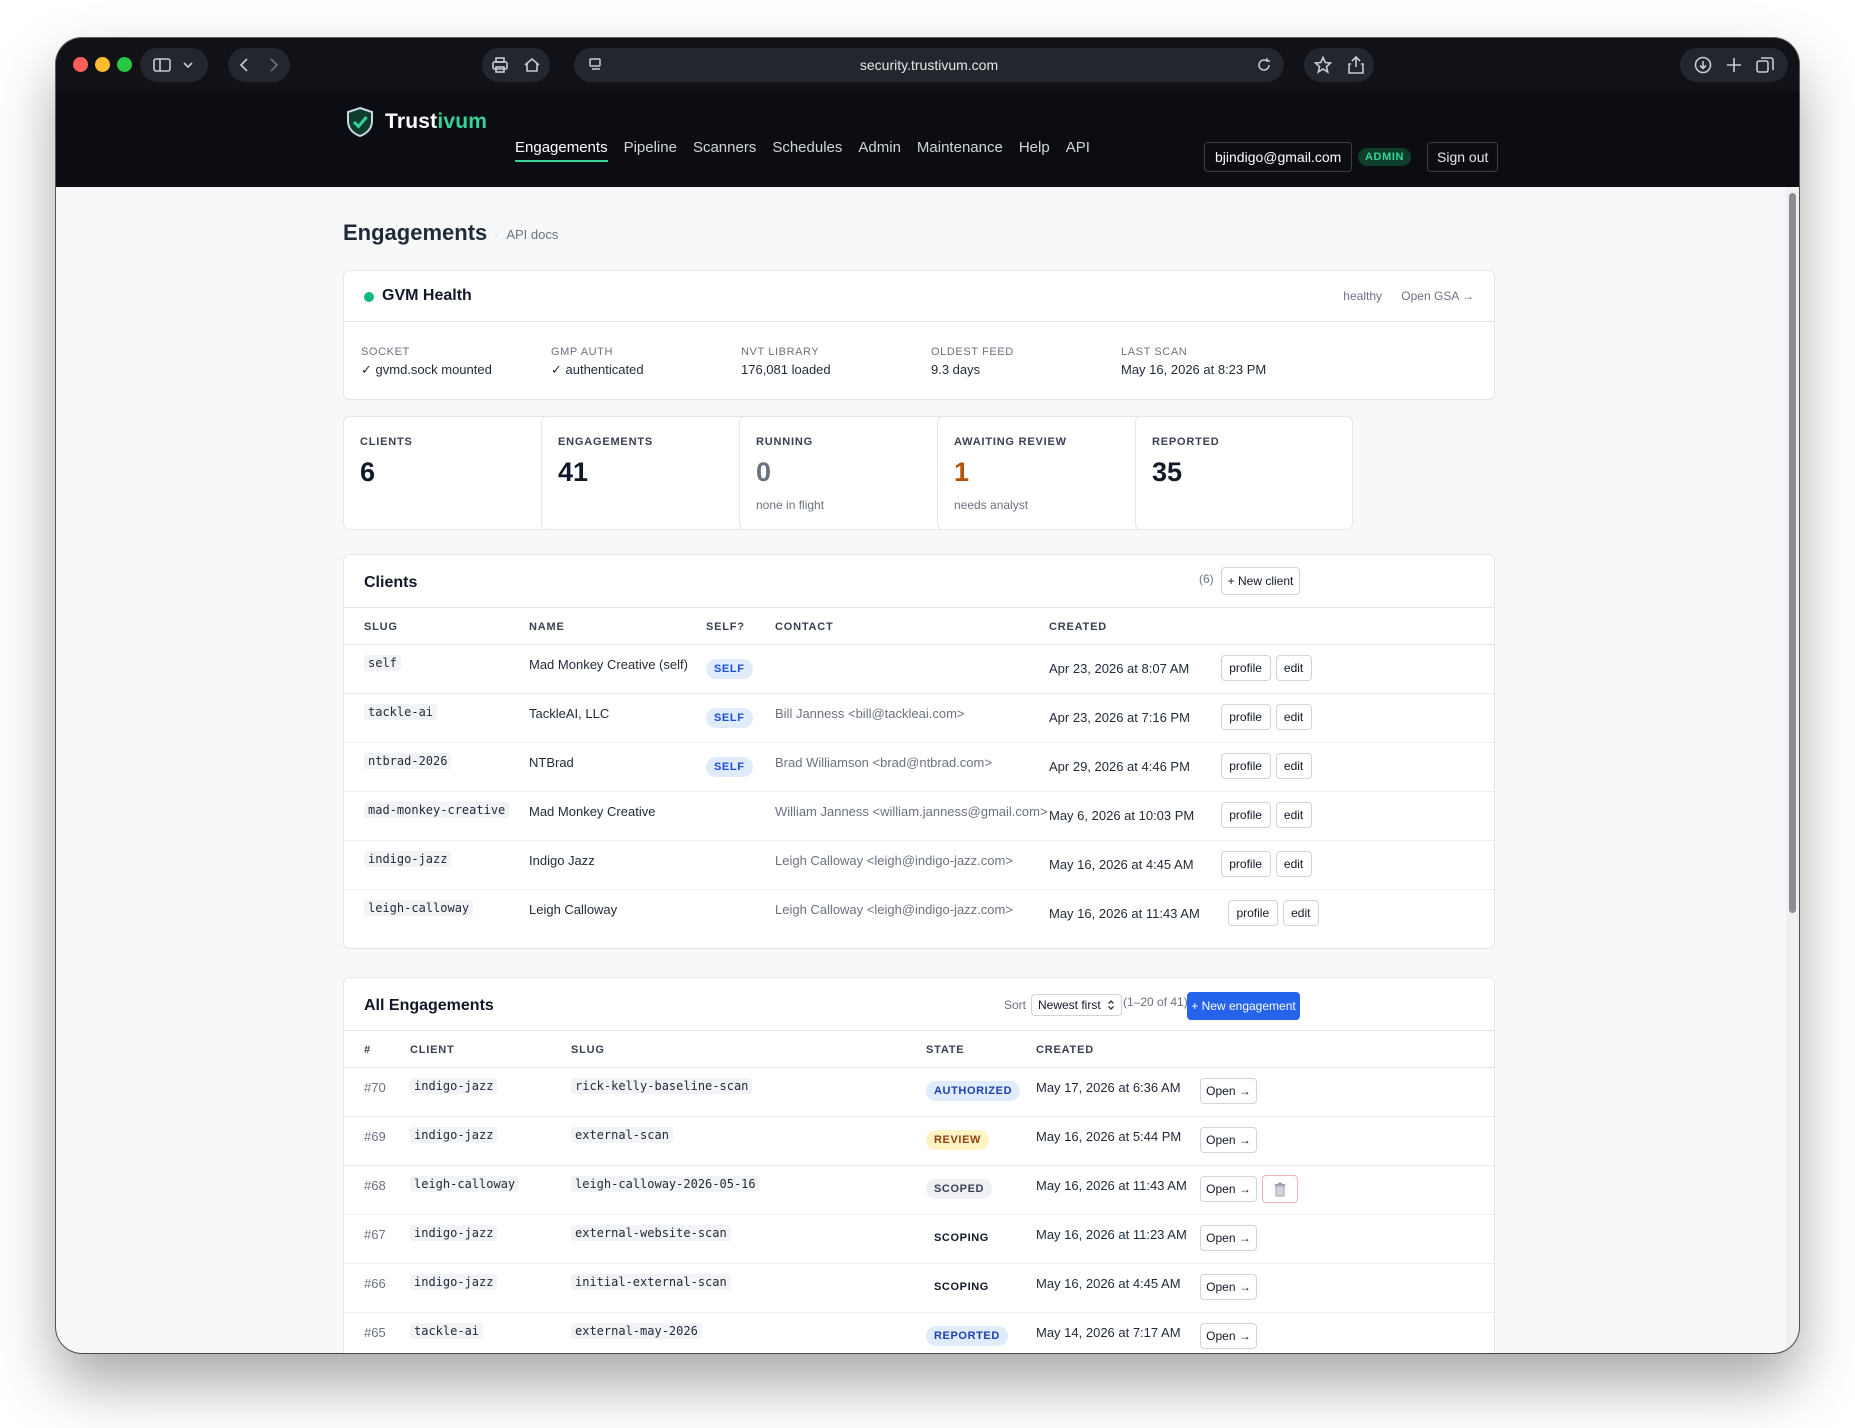 This screenshot has height=1428, width=1855. Describe the element at coordinates (391, 582) in the screenshot. I see `clients-title: Clients` at that location.